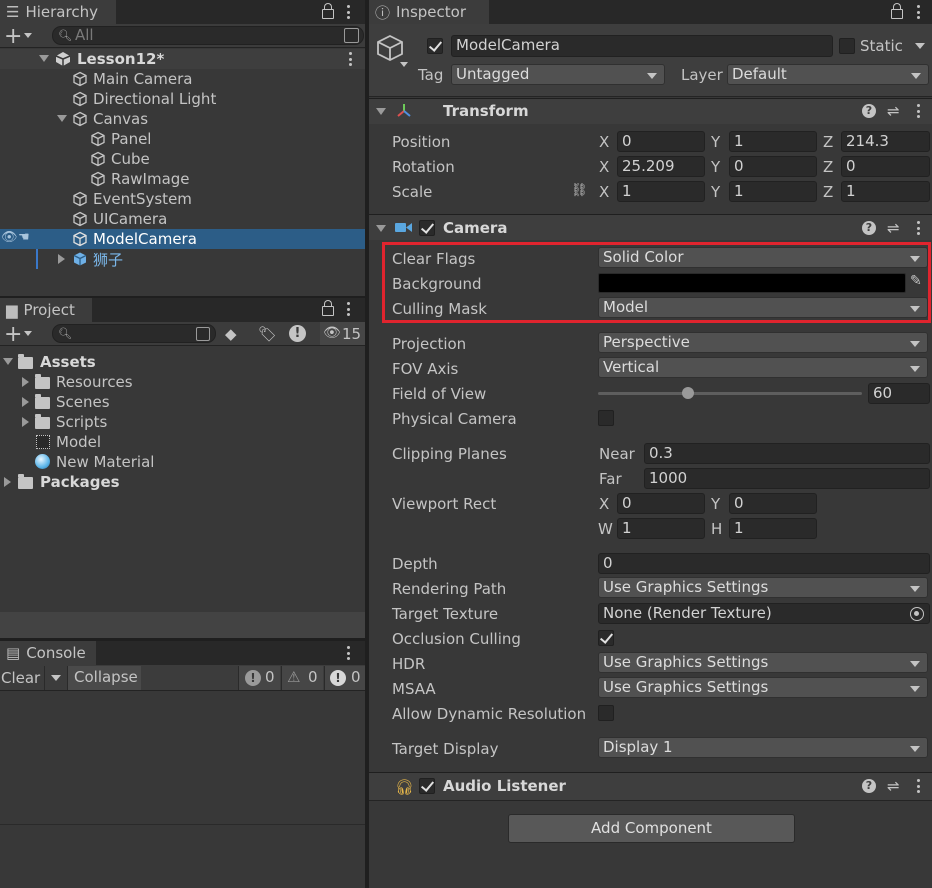  I want to click on project-menu-icon, so click(348, 309).